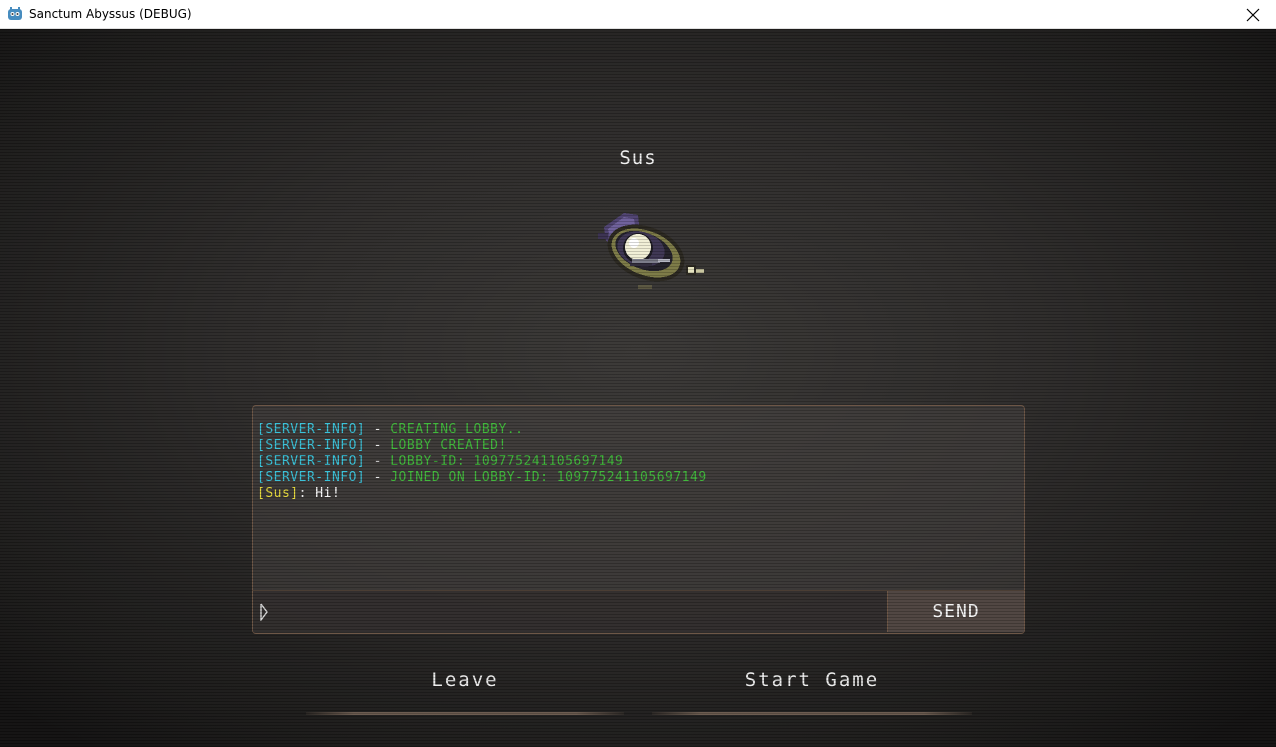  I want to click on chat-input, so click(570, 611).